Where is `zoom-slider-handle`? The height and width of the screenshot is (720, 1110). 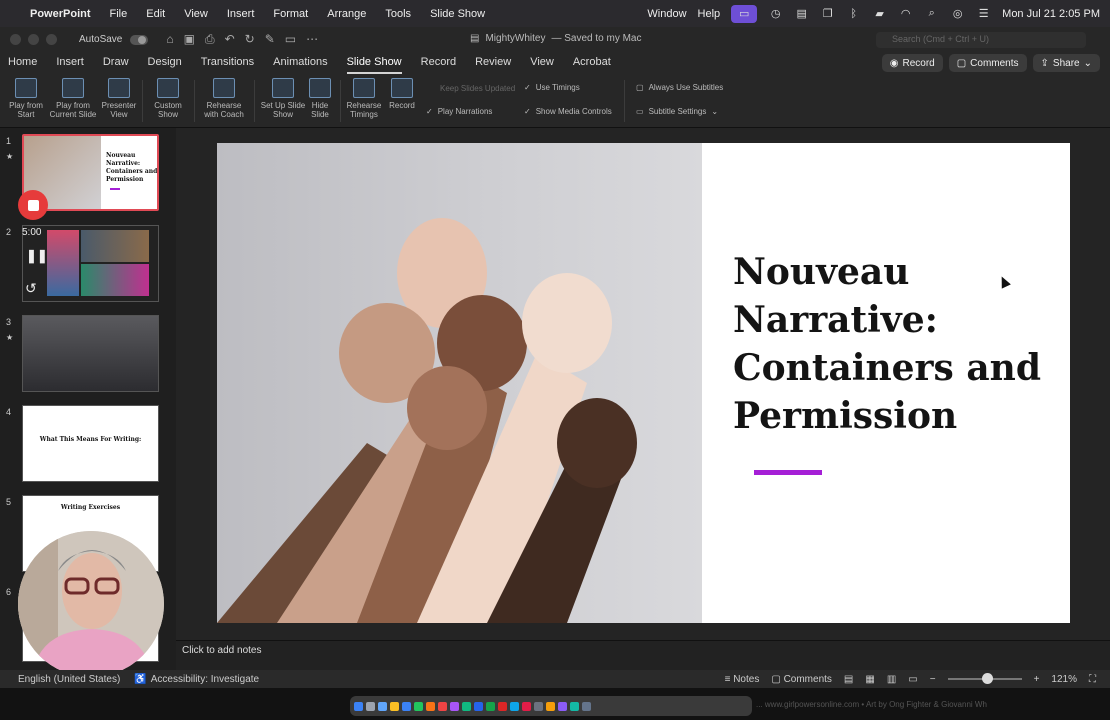
zoom-slider-handle is located at coordinates (987, 678).